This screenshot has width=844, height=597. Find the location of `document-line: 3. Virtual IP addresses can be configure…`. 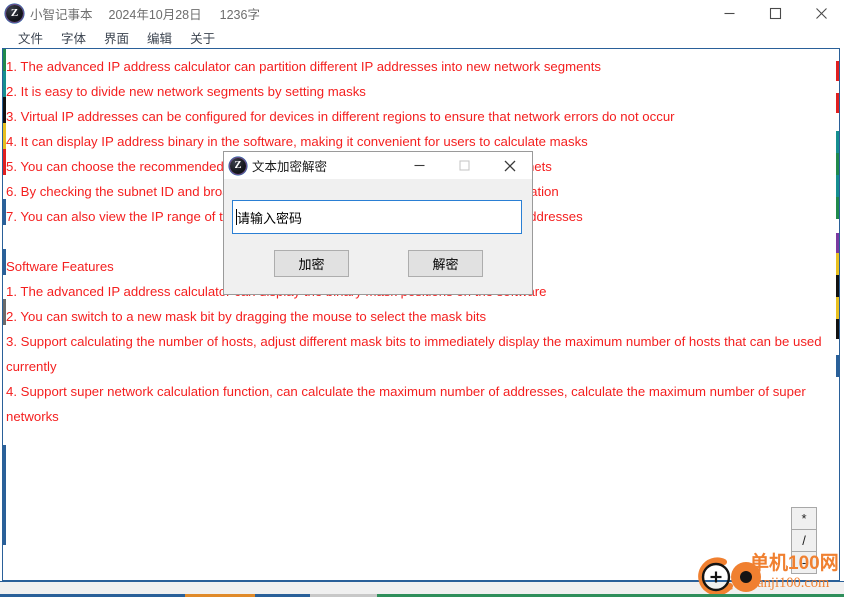

document-line: 3. Virtual IP addresses can be configure… is located at coordinates (340, 116).